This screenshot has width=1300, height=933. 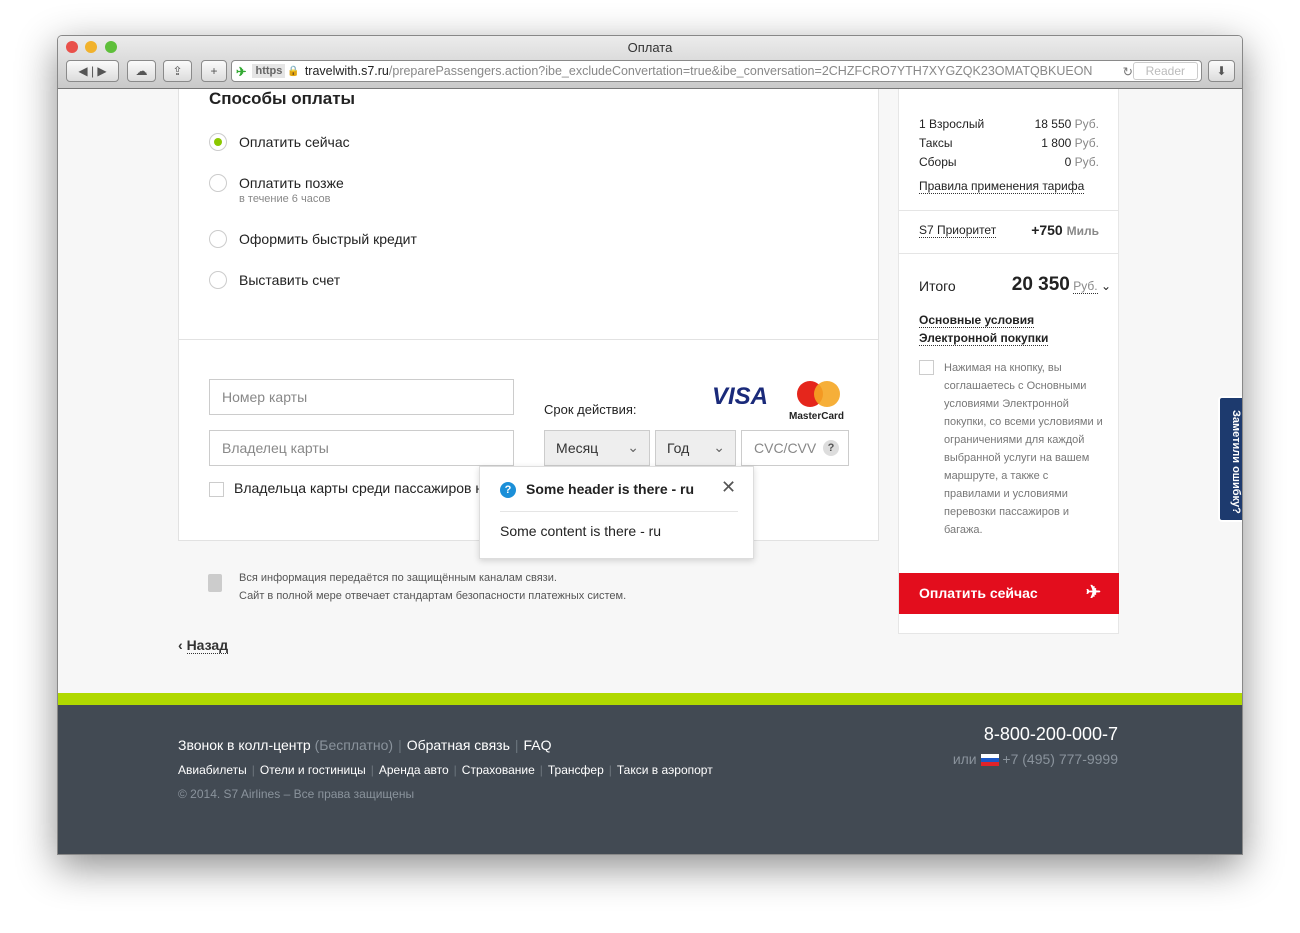 I want to click on year-value: Год, so click(x=678, y=448).